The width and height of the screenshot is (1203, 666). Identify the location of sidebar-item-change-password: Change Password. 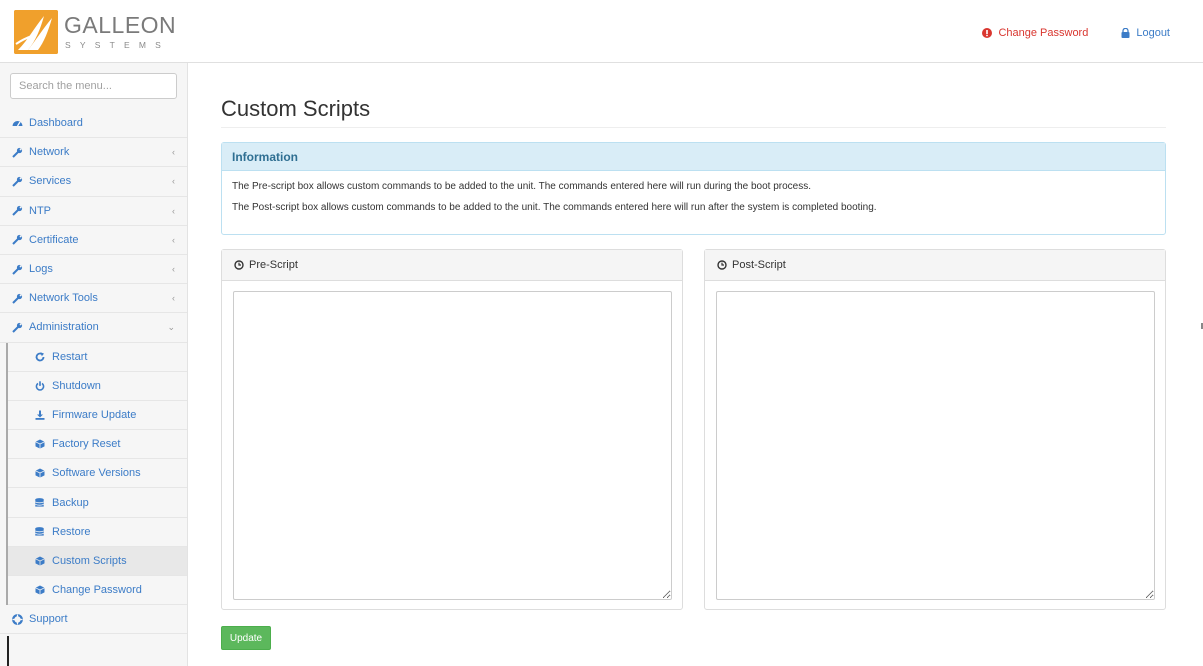
(97, 591).